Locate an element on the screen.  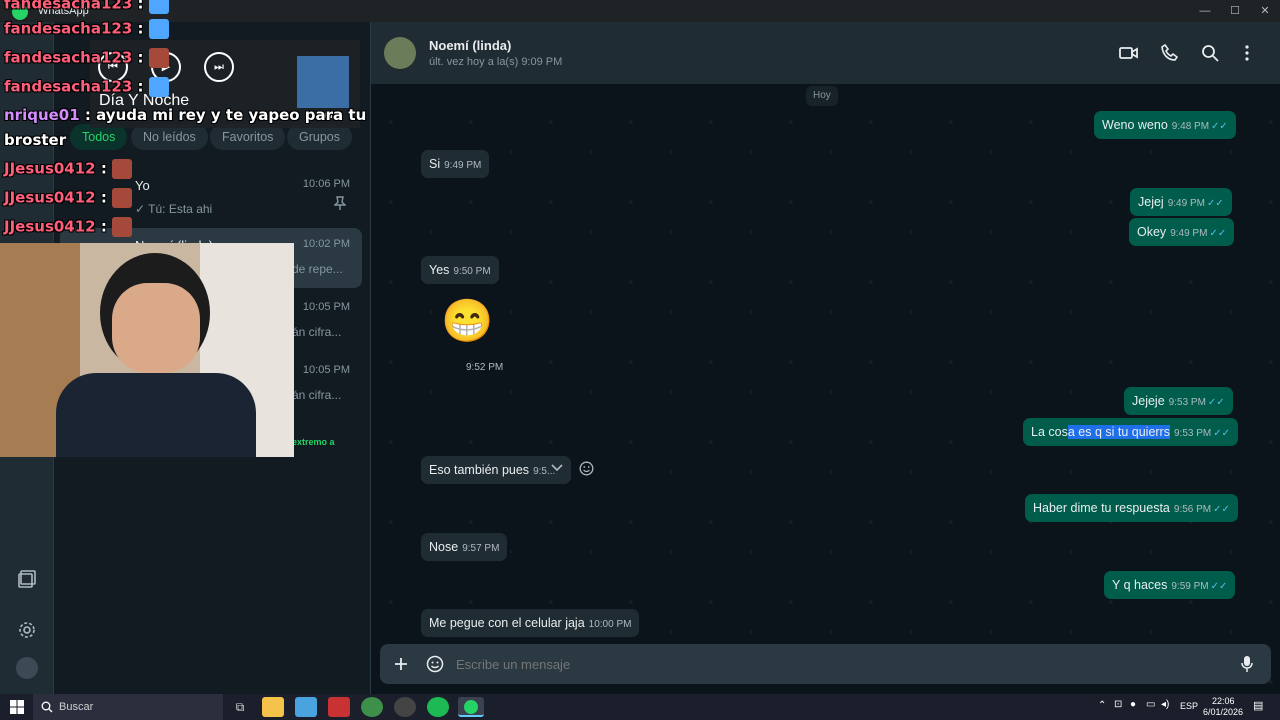
whatsapp-taskbar-icon is located at coordinates (471, 707).